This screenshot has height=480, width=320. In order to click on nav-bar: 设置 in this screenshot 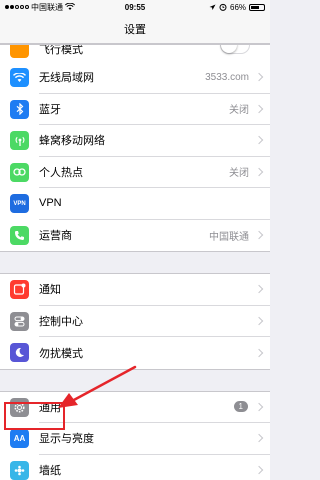, I will do `click(135, 29)`.